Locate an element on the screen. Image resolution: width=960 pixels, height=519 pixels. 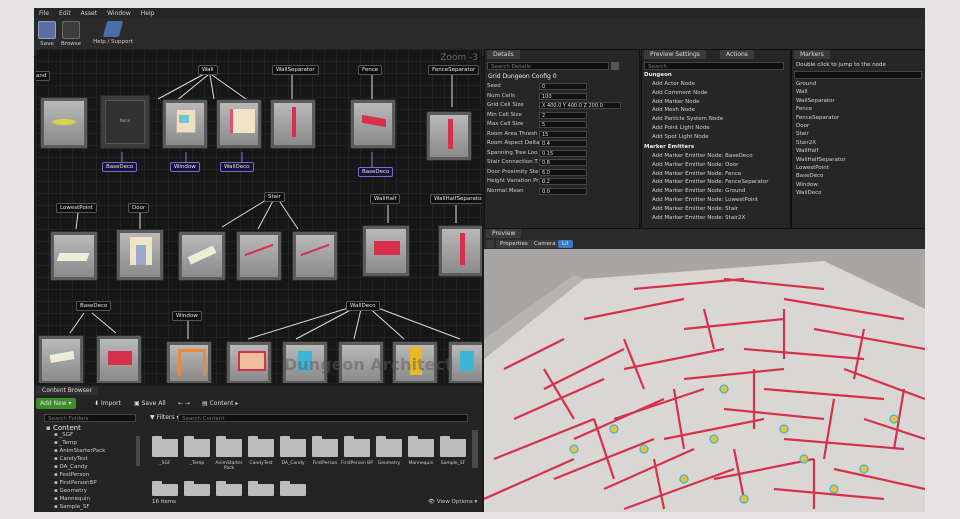
tab-content-browser: Content Browser is located at coordinates (67, 390).